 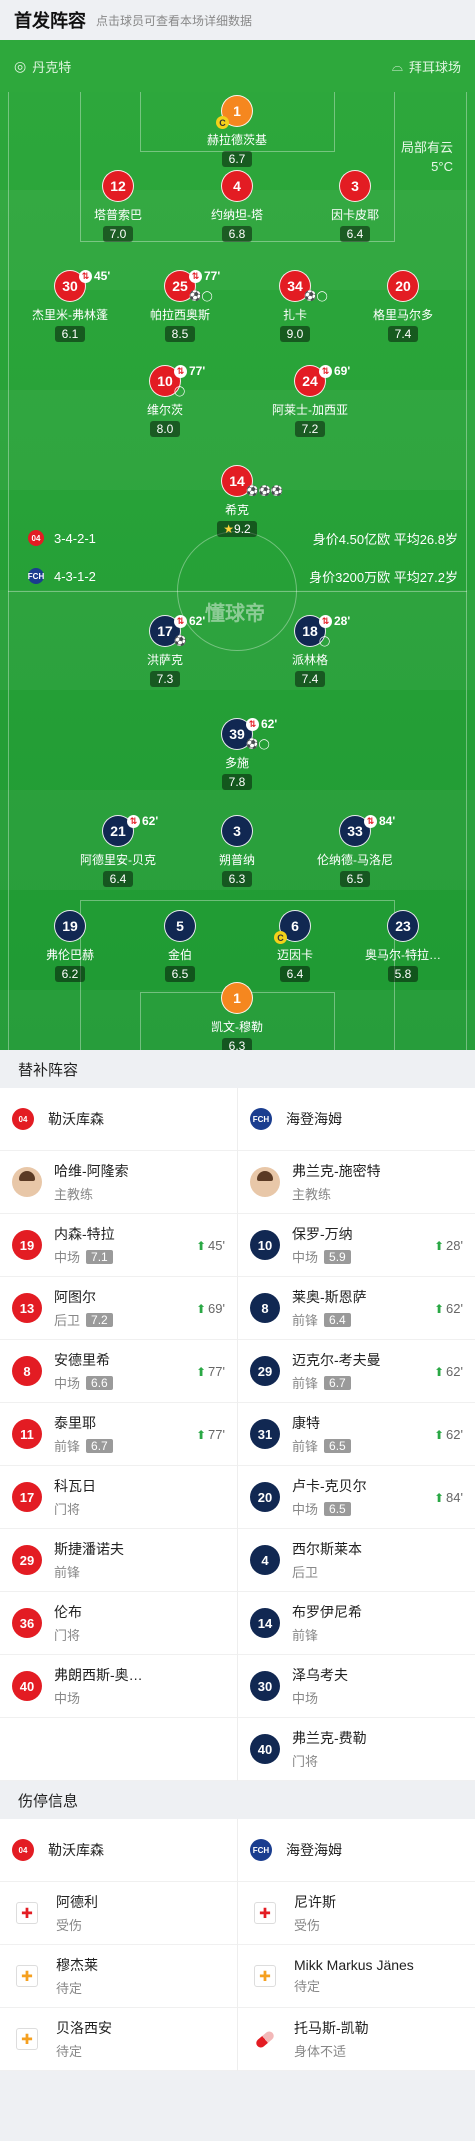 What do you see at coordinates (74, 1194) in the screenshot?
I see `coach-role: 主教练` at bounding box center [74, 1194].